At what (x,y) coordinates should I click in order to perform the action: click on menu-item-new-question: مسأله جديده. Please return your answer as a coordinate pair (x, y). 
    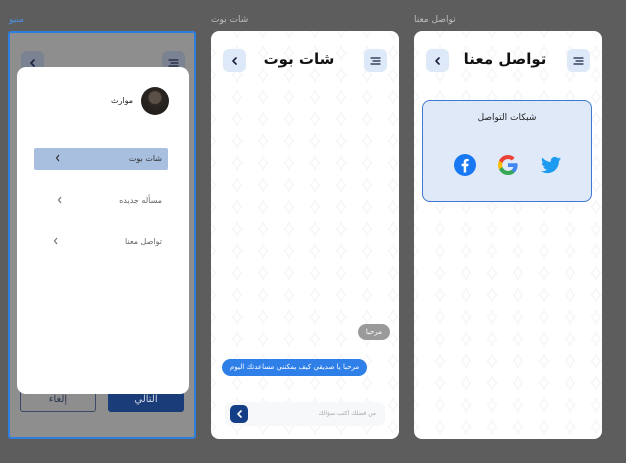
    Looking at the image, I should click on (101, 201).